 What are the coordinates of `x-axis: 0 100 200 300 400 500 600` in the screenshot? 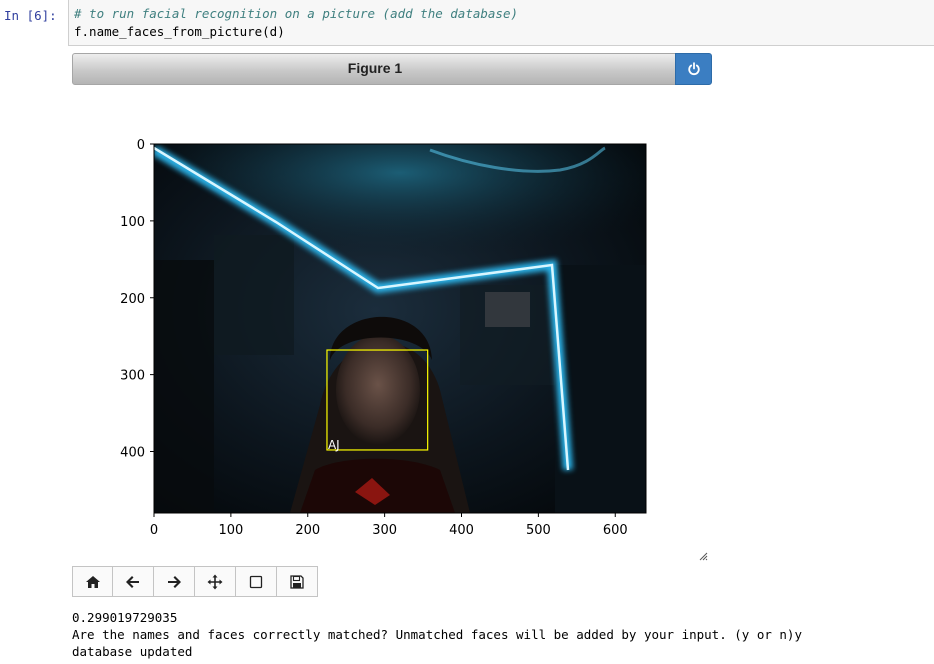 It's located at (389, 525).